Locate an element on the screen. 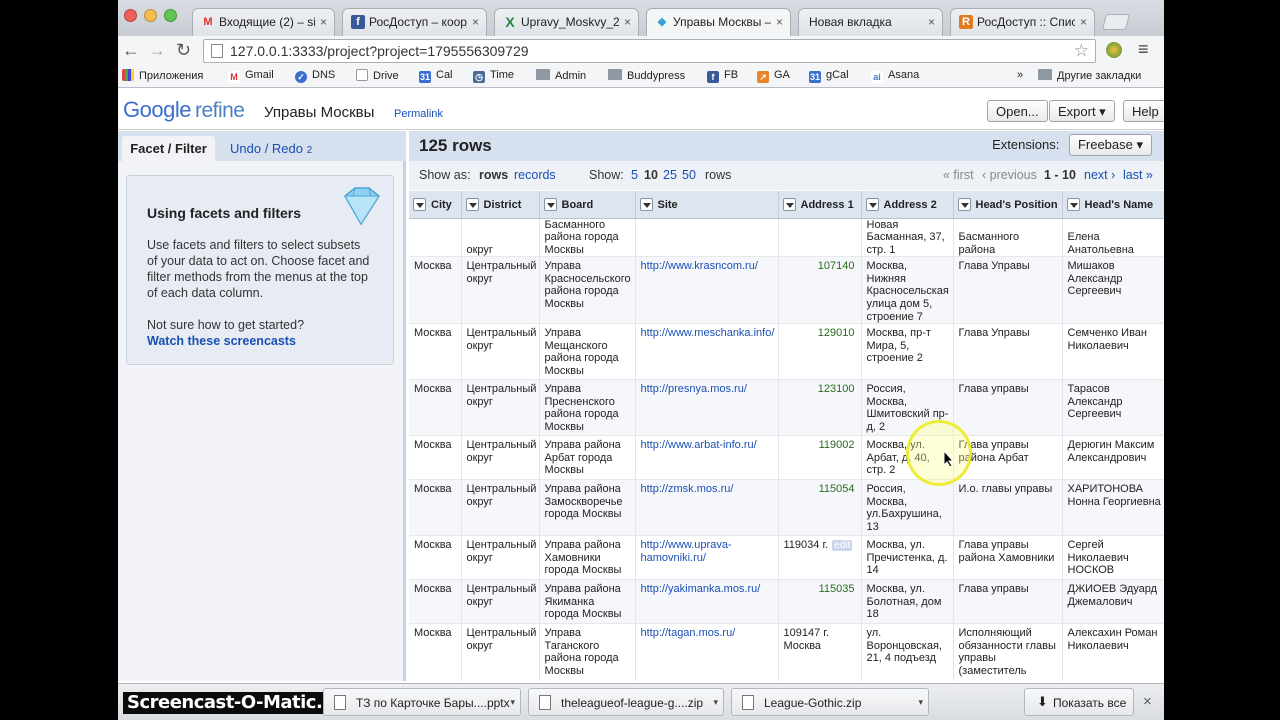 The image size is (1280, 720). close-window-button is located at coordinates (130, 15).